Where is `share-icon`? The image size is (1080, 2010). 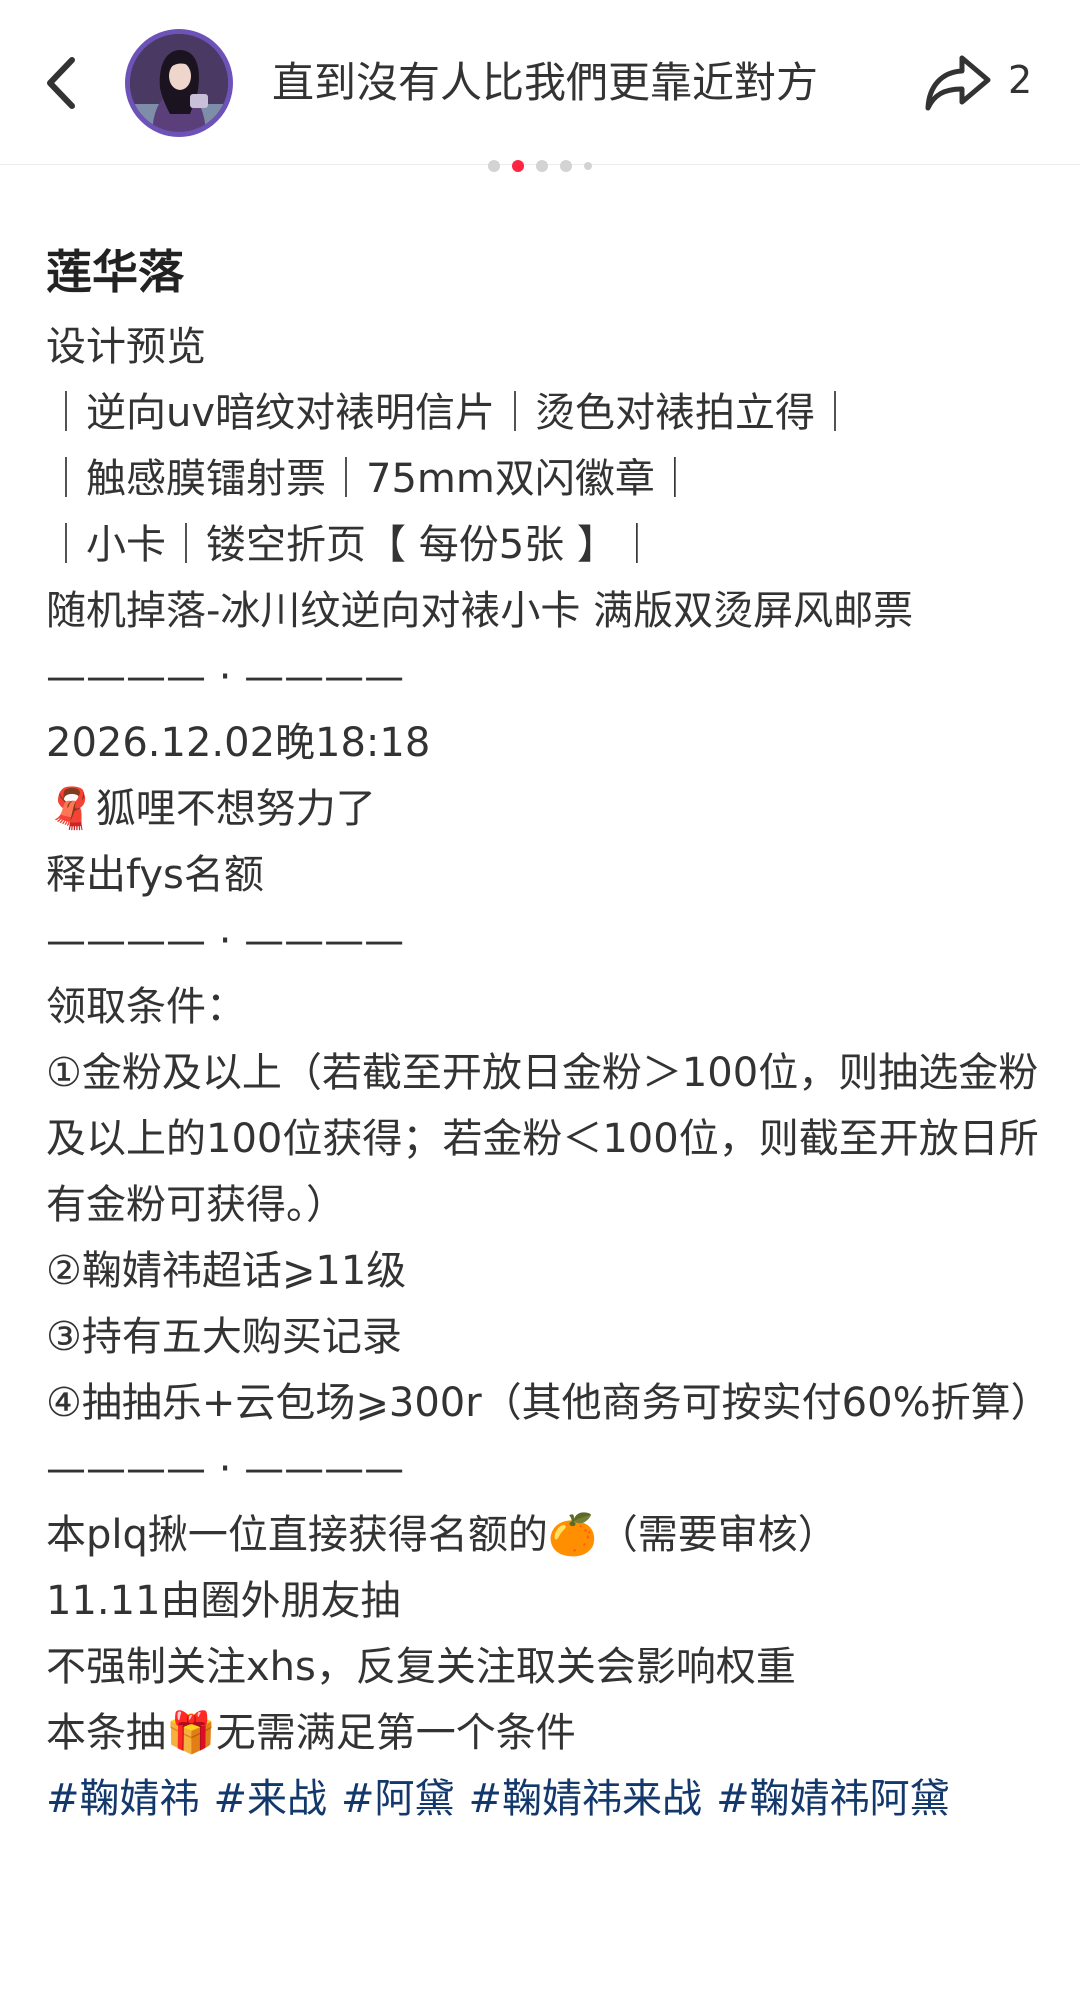
share-icon is located at coordinates (958, 83).